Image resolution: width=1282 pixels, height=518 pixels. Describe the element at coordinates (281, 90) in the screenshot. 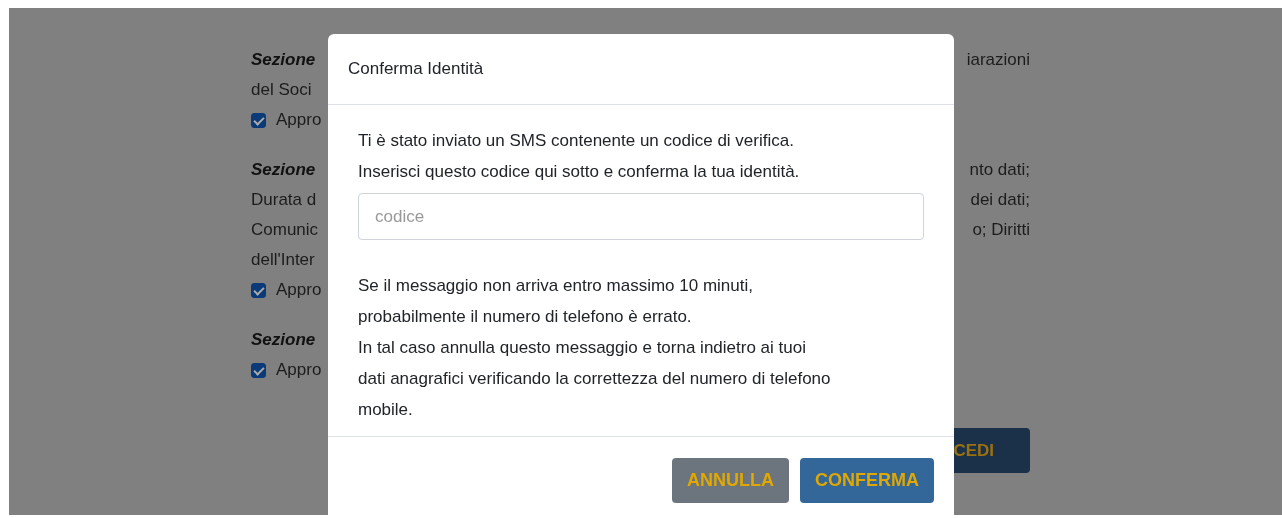

I see `section-text: del Soci` at that location.